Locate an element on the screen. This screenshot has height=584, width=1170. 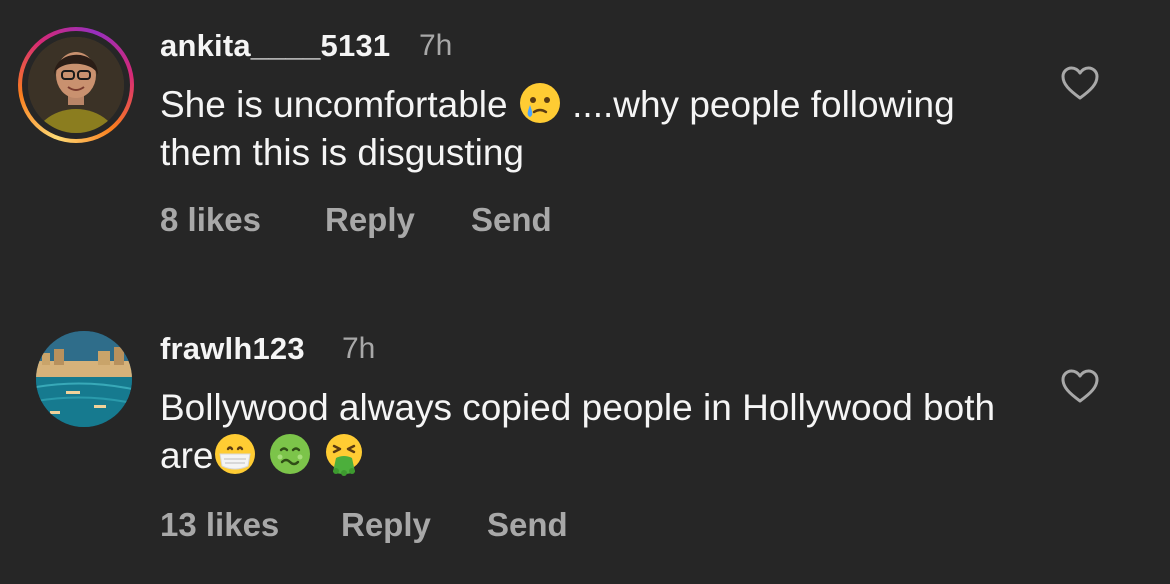
nauseated-face-icon is located at coordinates (289, 454).